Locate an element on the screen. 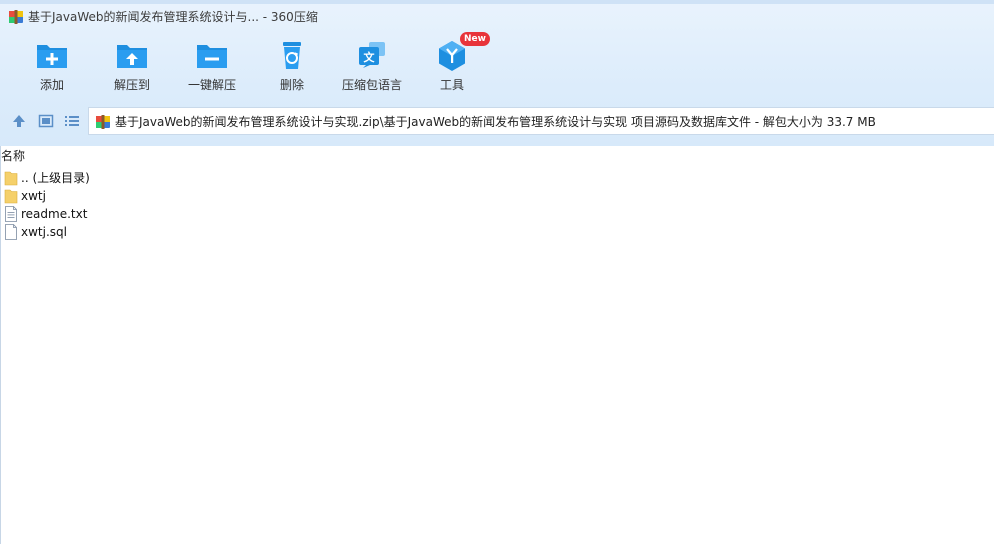 This screenshot has height=544, width=994. column-header-name: 名称 is located at coordinates (497, 155).